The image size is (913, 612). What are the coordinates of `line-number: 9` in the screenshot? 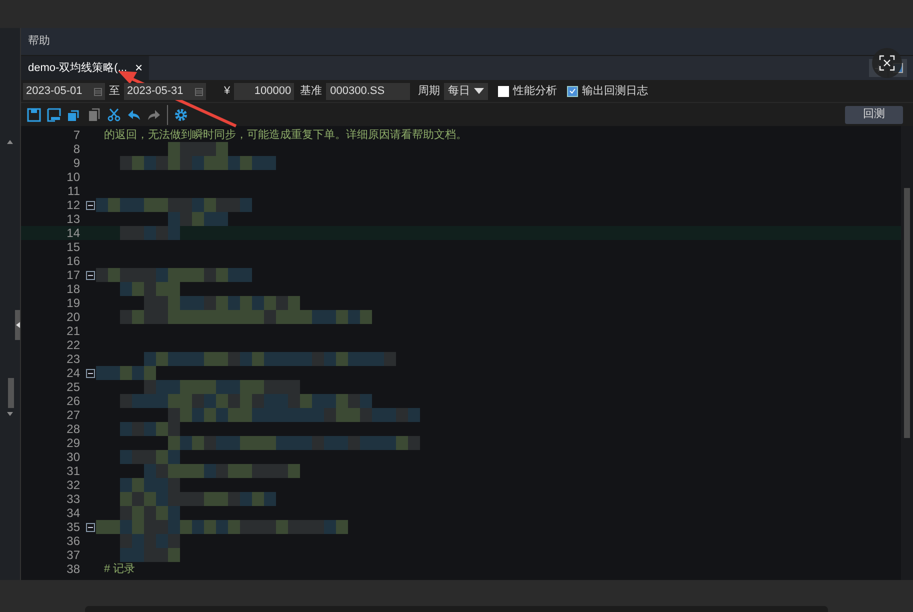 It's located at (76, 163).